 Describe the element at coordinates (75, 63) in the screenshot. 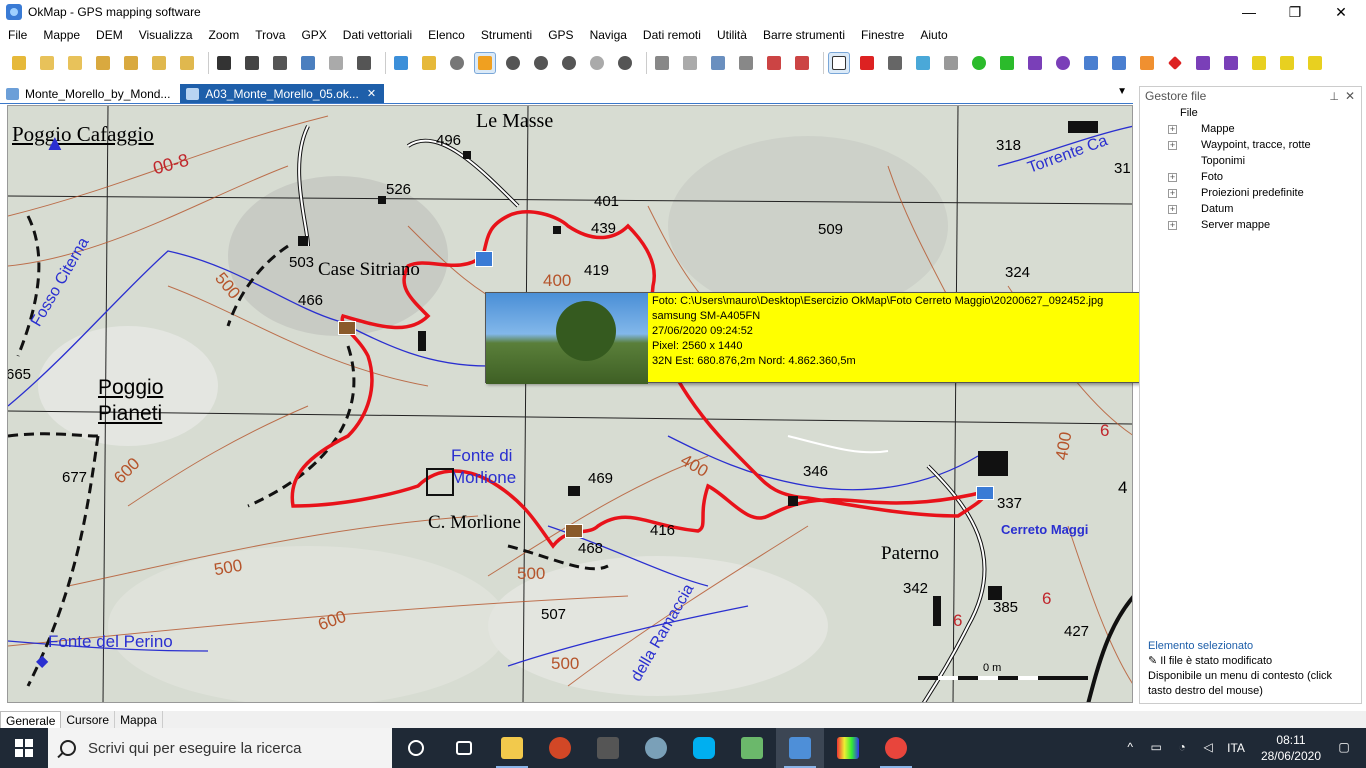

I see `open-folder-2-icon` at that location.